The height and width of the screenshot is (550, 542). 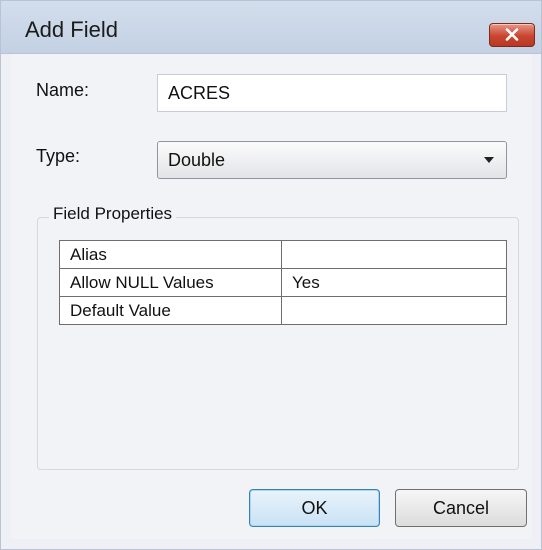 What do you see at coordinates (113, 214) in the screenshot?
I see `field-properties-title: Field Properties` at bounding box center [113, 214].